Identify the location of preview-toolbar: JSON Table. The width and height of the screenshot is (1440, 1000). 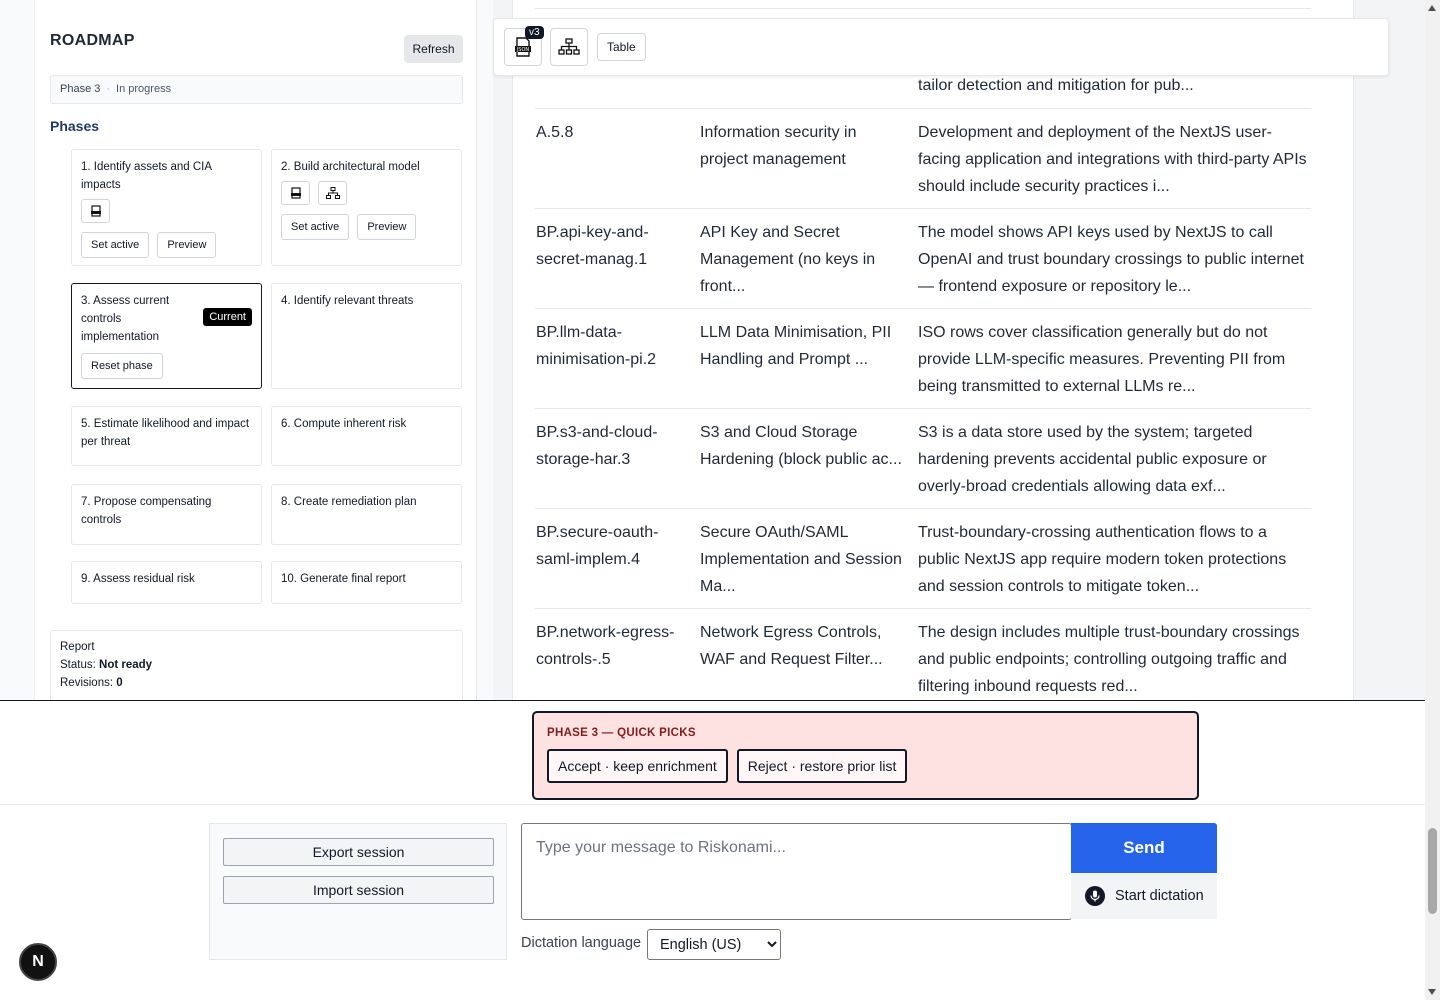
(941, 47).